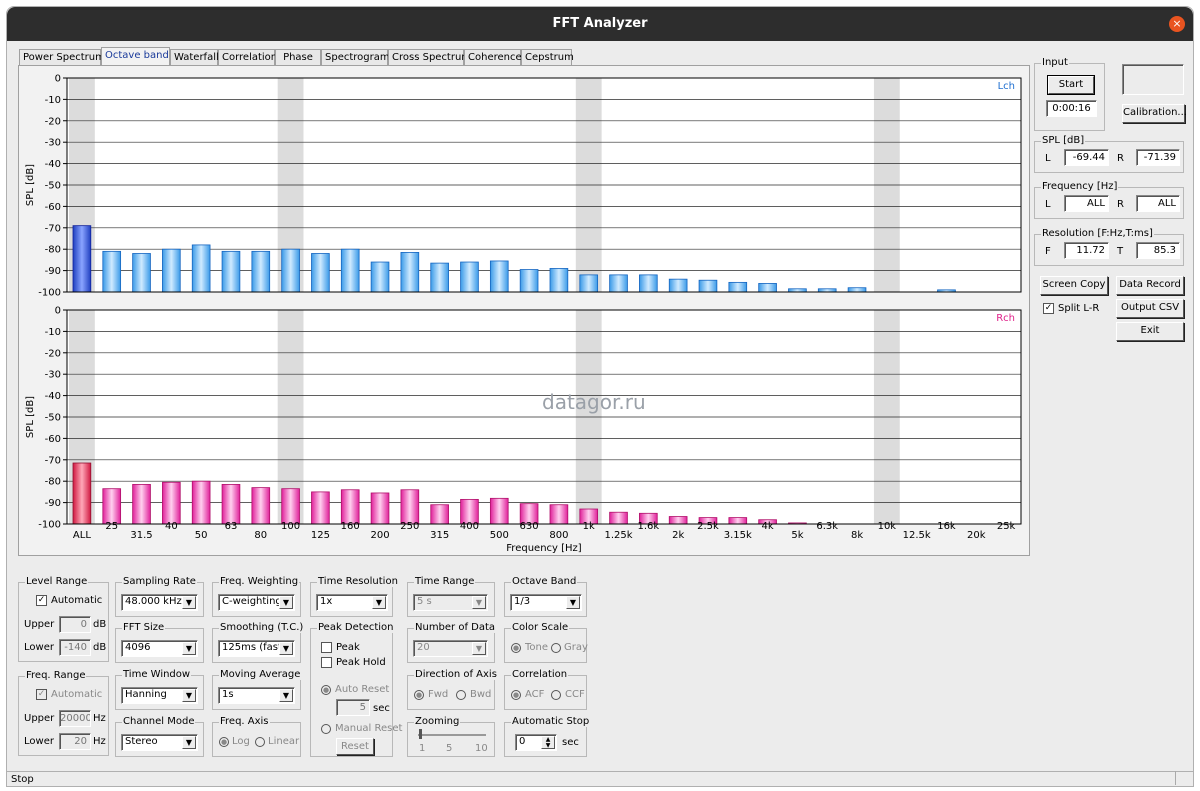 This screenshot has width=1200, height=791. What do you see at coordinates (450, 602) in the screenshot?
I see `time-range-select: 5 s ▼` at bounding box center [450, 602].